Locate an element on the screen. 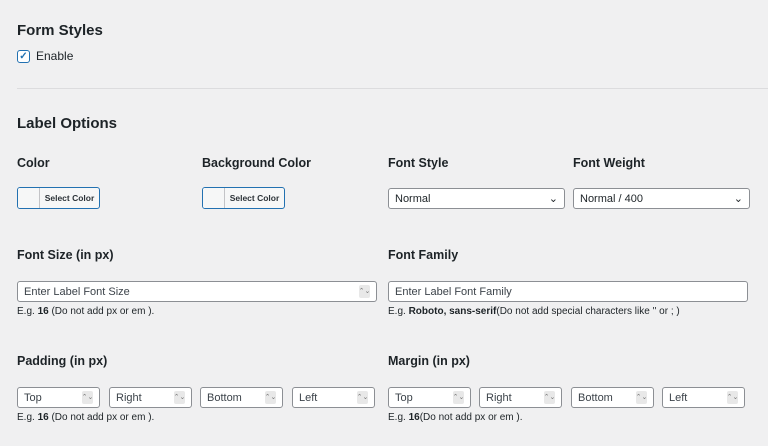 This screenshot has height=446, width=768. checkmark-icon: ✓ is located at coordinates (23, 56).